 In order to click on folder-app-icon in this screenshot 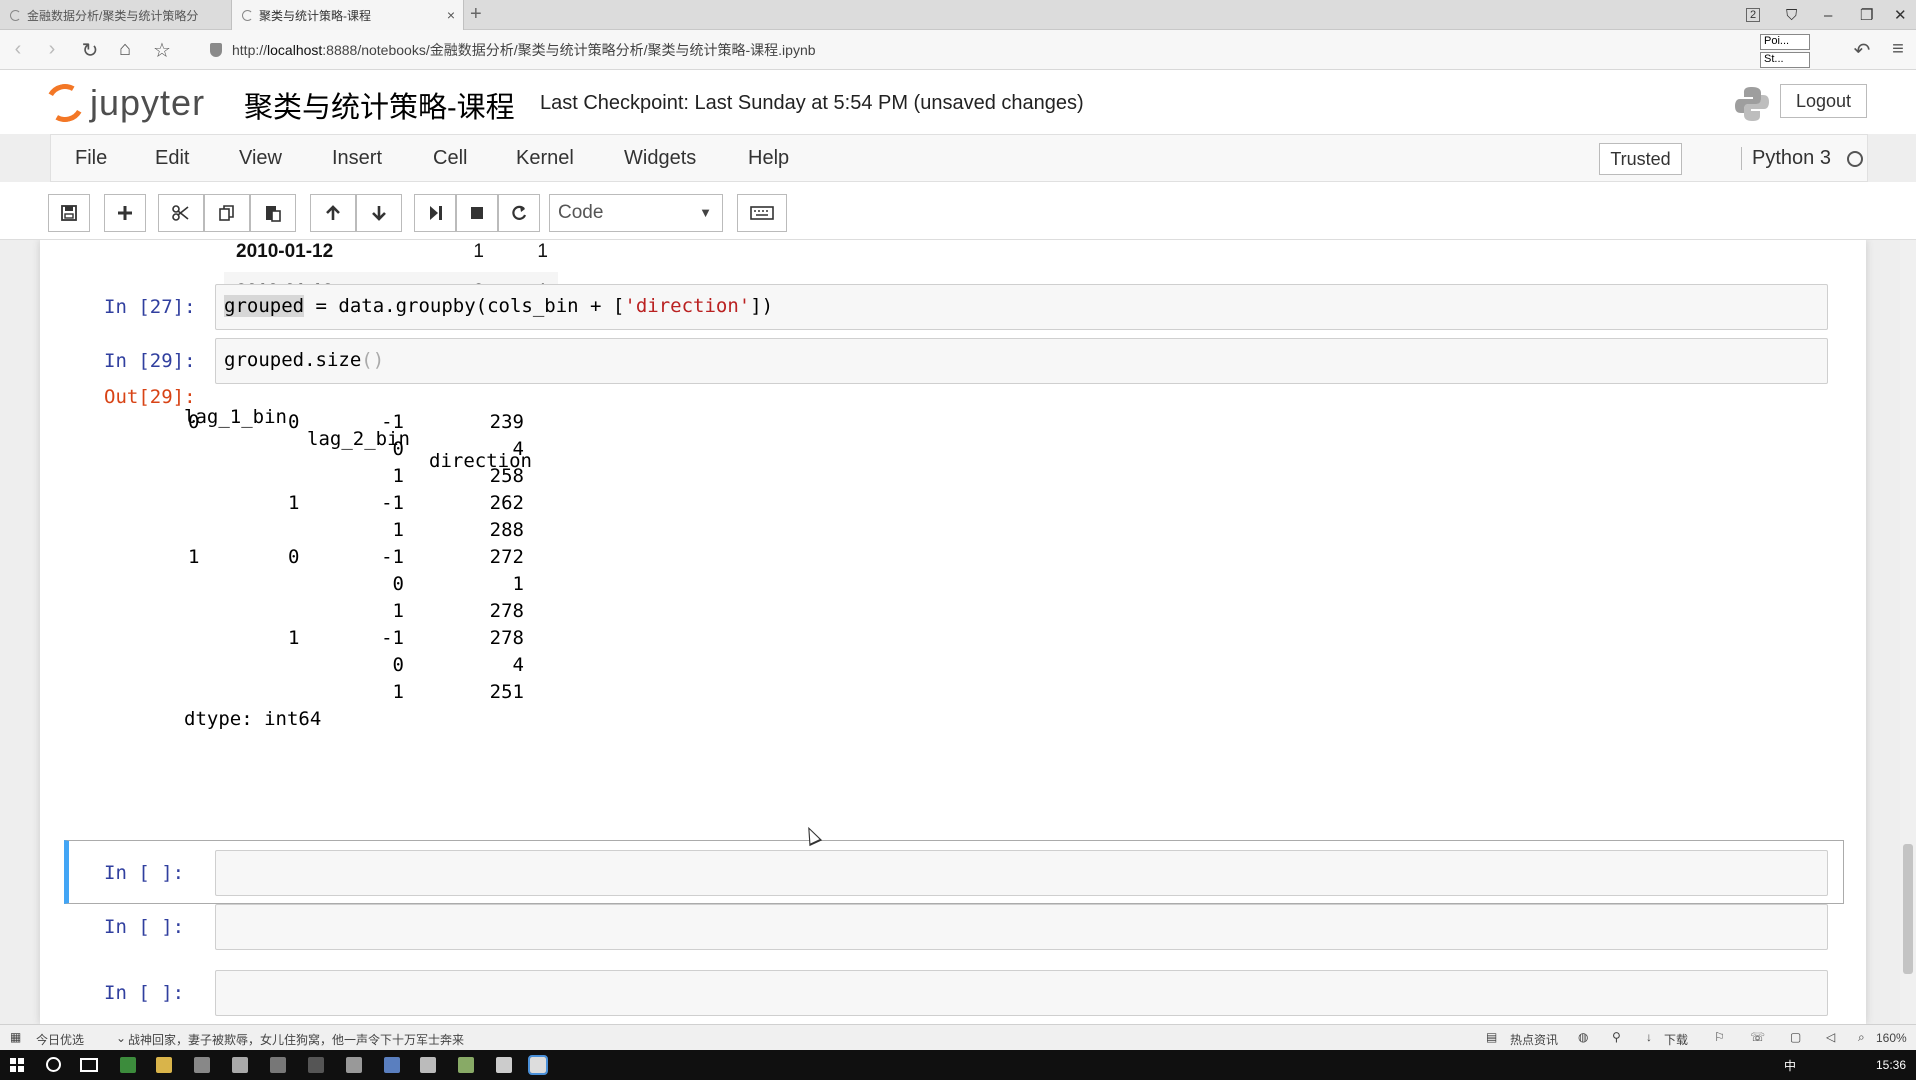, I will do `click(164, 1065)`.